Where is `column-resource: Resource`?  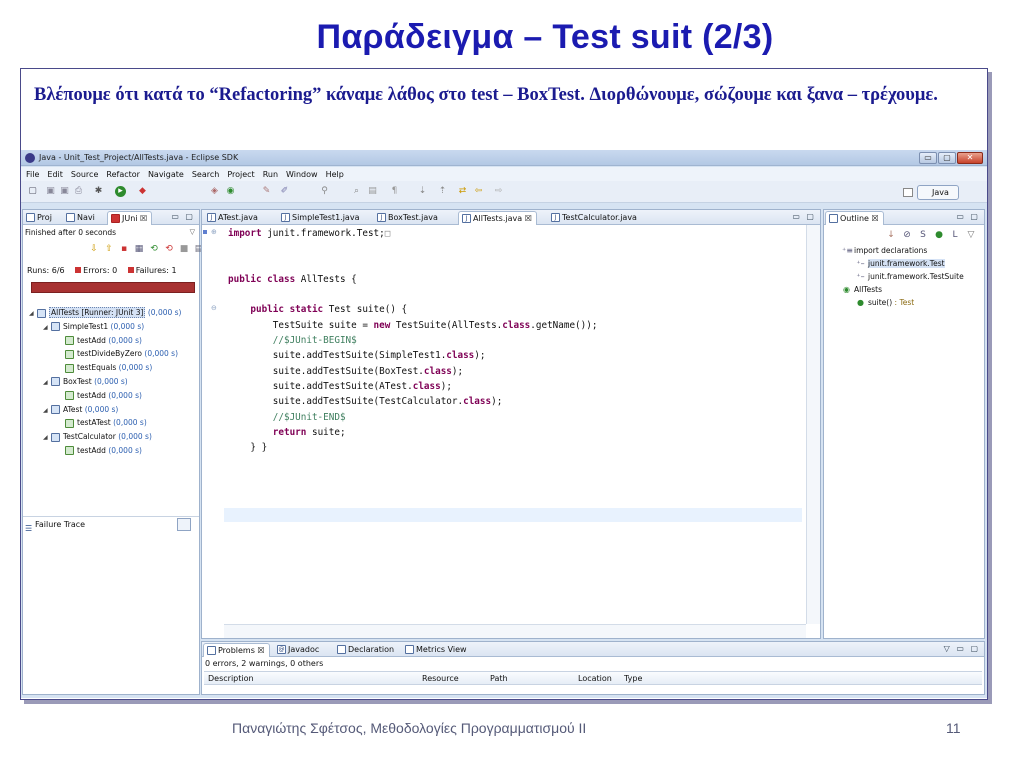 column-resource: Resource is located at coordinates (440, 678).